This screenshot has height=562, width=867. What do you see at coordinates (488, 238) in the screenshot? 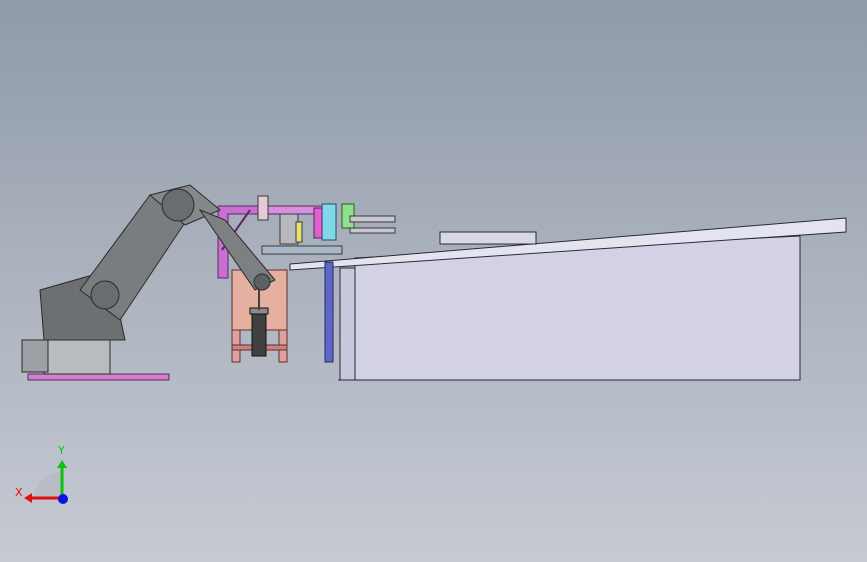
I see `table-top-box` at bounding box center [488, 238].